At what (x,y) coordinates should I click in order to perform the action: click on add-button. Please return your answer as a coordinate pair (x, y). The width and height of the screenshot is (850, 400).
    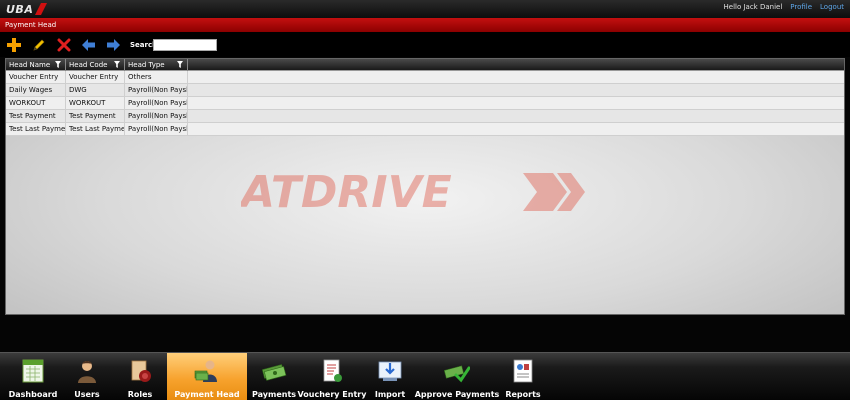
    Looking at the image, I should click on (14, 45).